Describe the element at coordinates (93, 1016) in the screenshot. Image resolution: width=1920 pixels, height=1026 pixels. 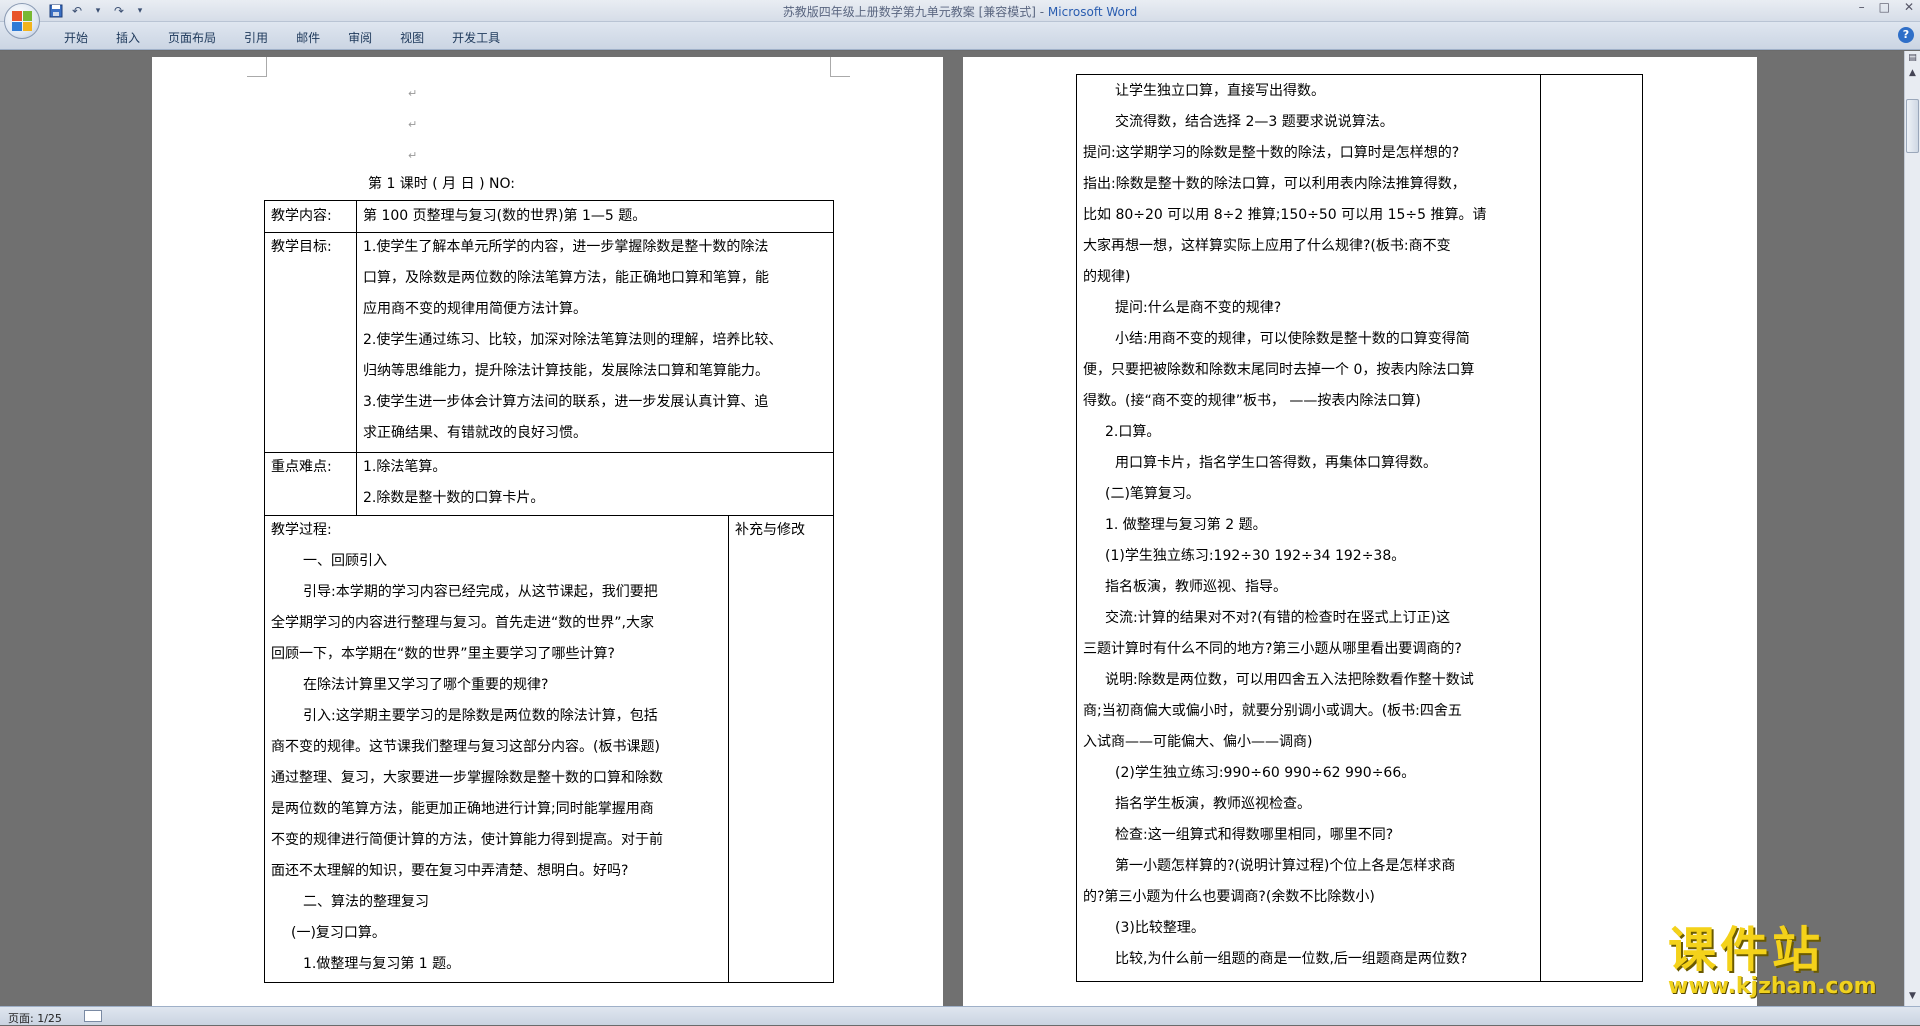
I see `proofing-icon` at that location.